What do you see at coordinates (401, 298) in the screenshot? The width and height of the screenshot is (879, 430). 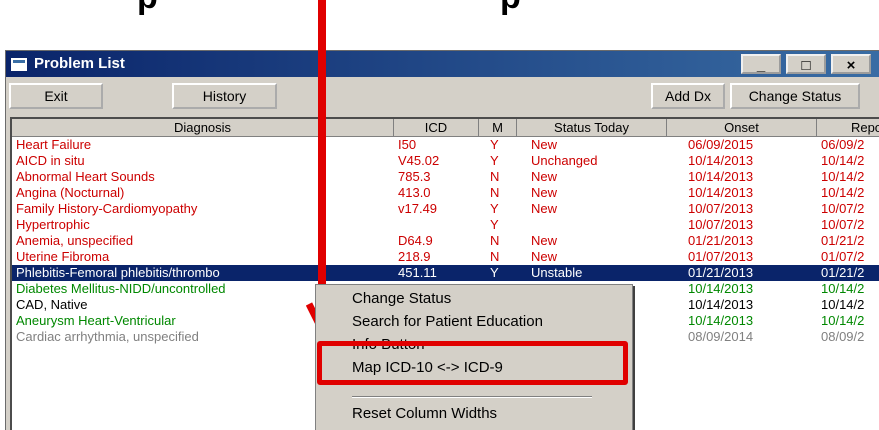 I see `menu-item-change-status: Change Status` at bounding box center [401, 298].